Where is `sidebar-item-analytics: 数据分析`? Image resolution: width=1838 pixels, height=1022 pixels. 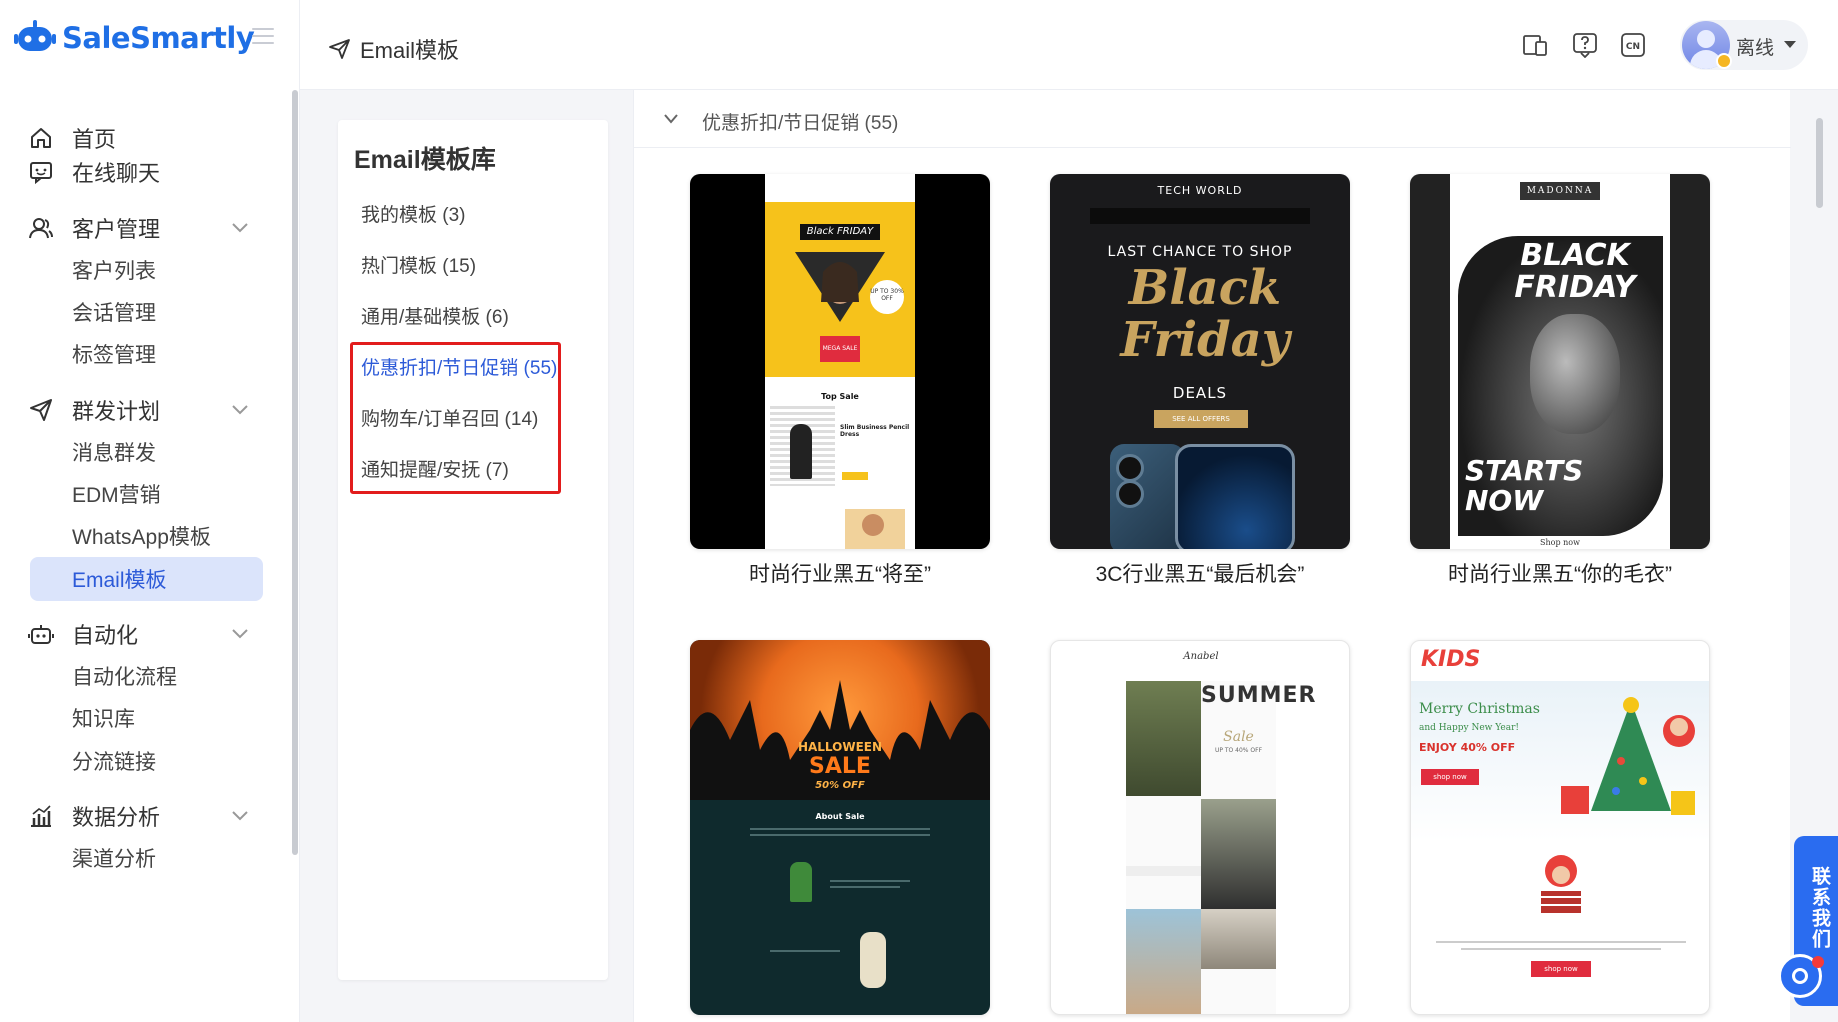 sidebar-item-analytics: 数据分析 is located at coordinates (145, 816).